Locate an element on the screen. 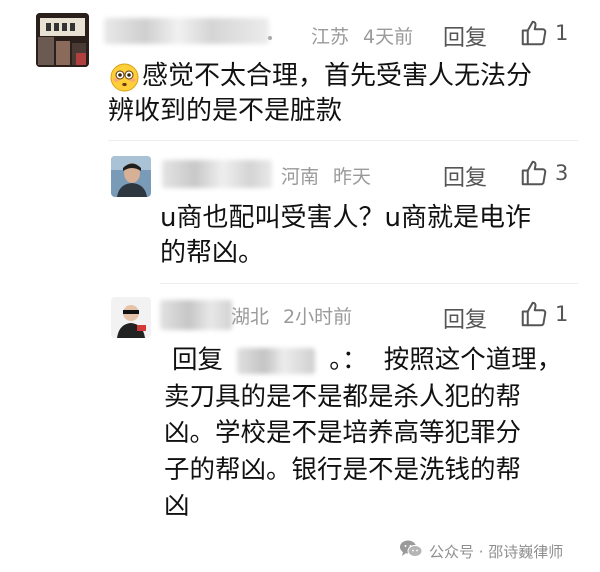 The image size is (600, 572). wechat-icon is located at coordinates (411, 551).